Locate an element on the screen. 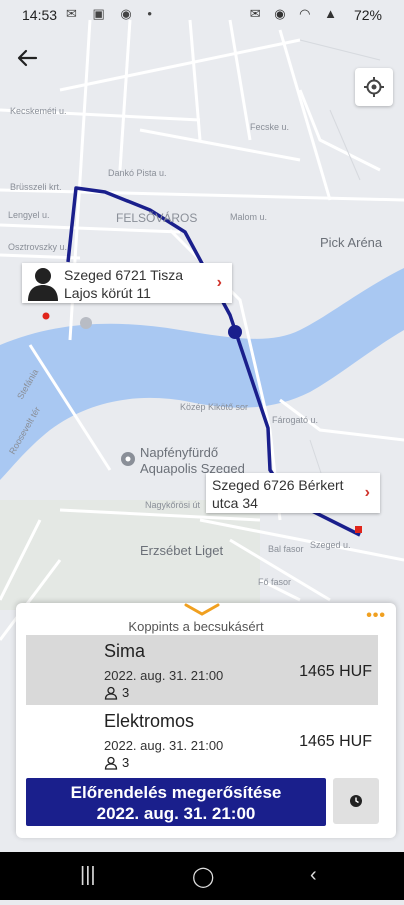 The height and width of the screenshot is (905, 404). dropoff-marker is located at coordinates (358, 529).